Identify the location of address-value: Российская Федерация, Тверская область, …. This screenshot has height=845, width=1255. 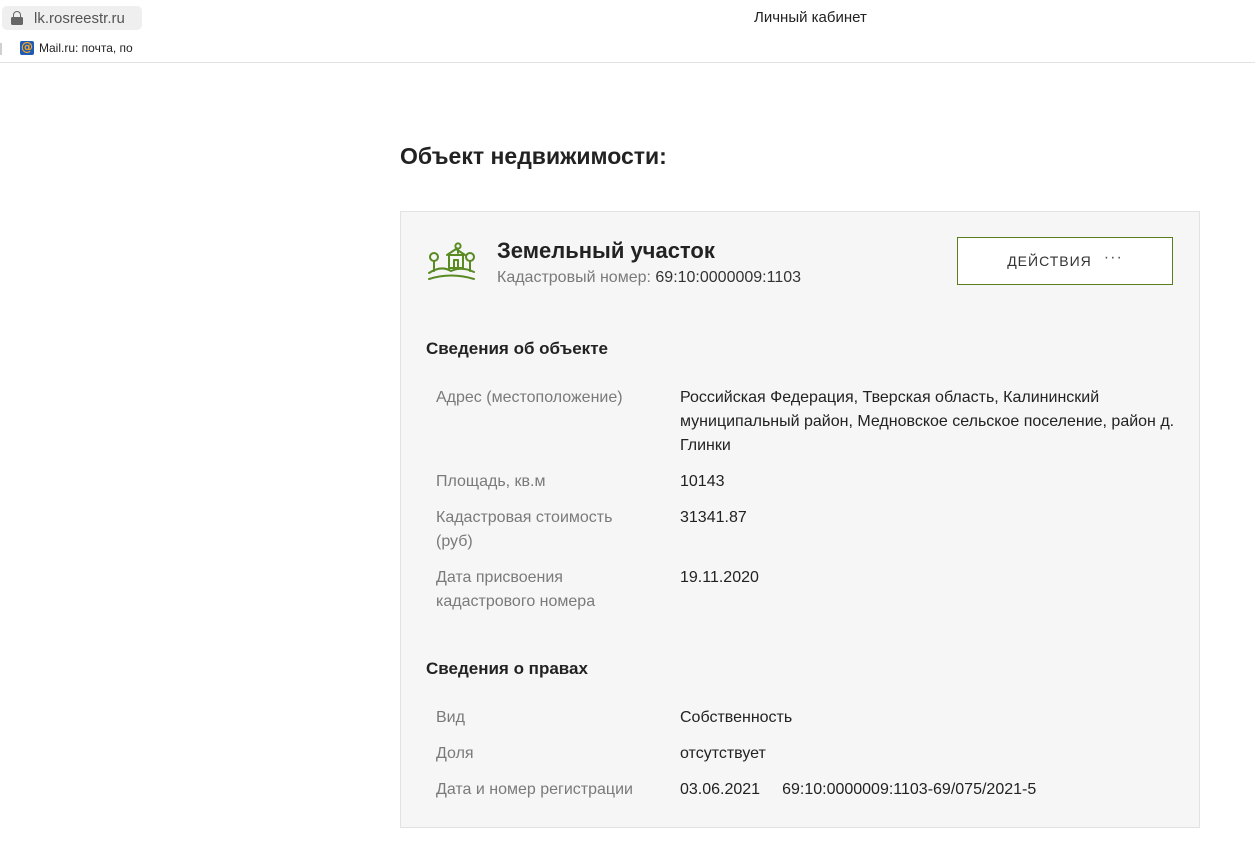
(927, 421).